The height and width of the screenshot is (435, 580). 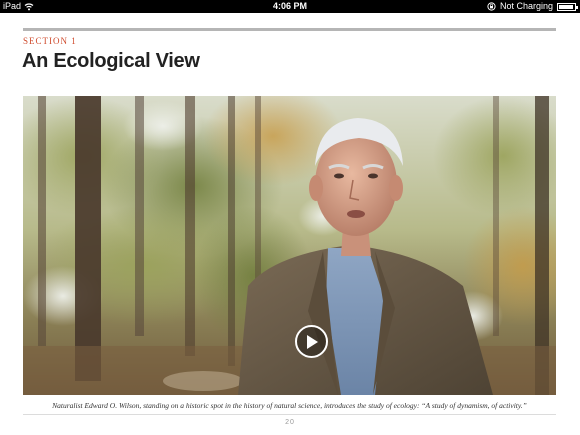 What do you see at coordinates (289, 414) in the screenshot?
I see `footer-rule` at bounding box center [289, 414].